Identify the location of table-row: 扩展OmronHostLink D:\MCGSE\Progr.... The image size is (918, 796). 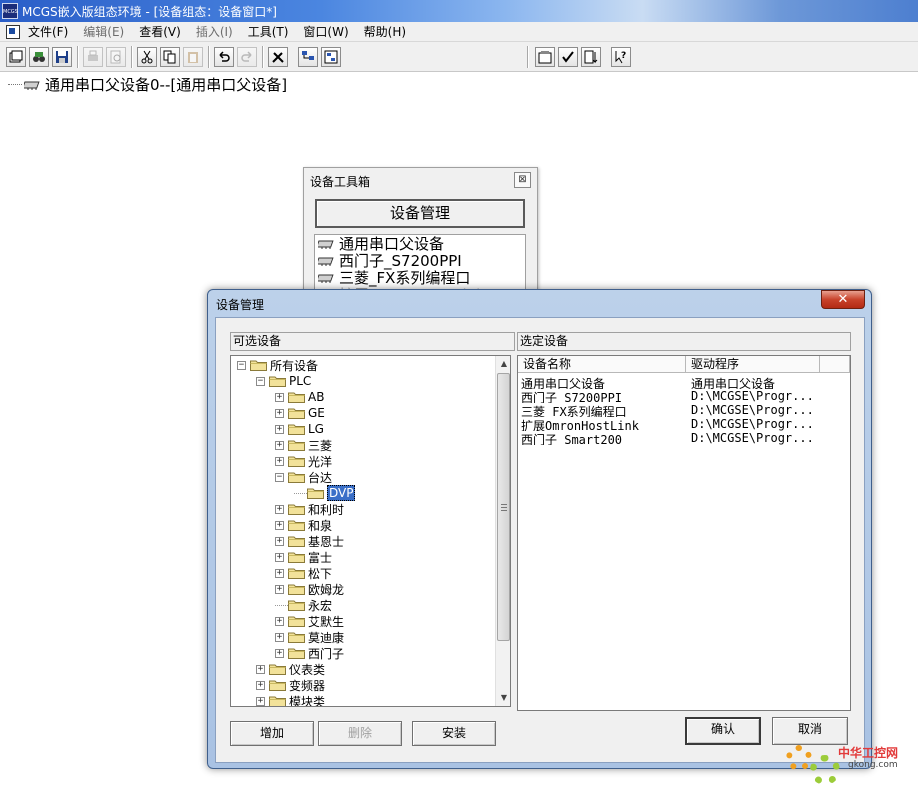
(685, 424).